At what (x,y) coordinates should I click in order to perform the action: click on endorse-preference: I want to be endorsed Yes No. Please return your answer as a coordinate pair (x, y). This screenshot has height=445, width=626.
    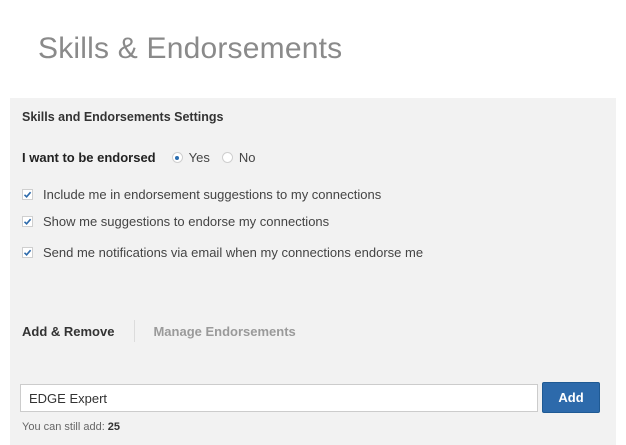
    Looking at the image, I should click on (144, 157).